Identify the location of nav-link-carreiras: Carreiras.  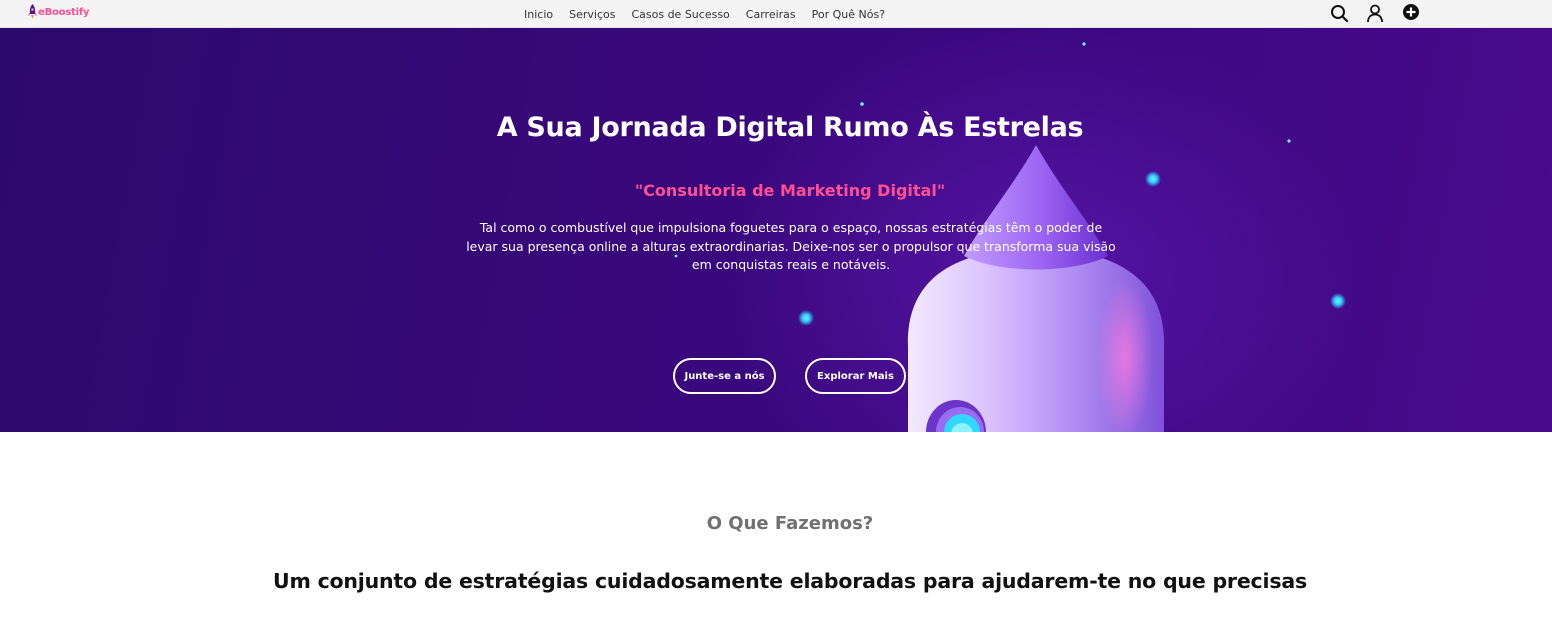
(771, 14).